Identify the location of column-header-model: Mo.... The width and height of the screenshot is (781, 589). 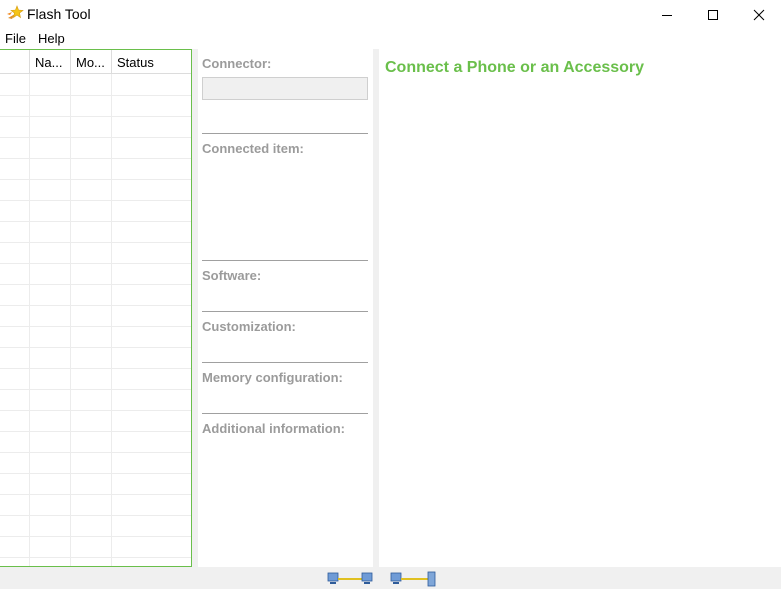
(90, 62).